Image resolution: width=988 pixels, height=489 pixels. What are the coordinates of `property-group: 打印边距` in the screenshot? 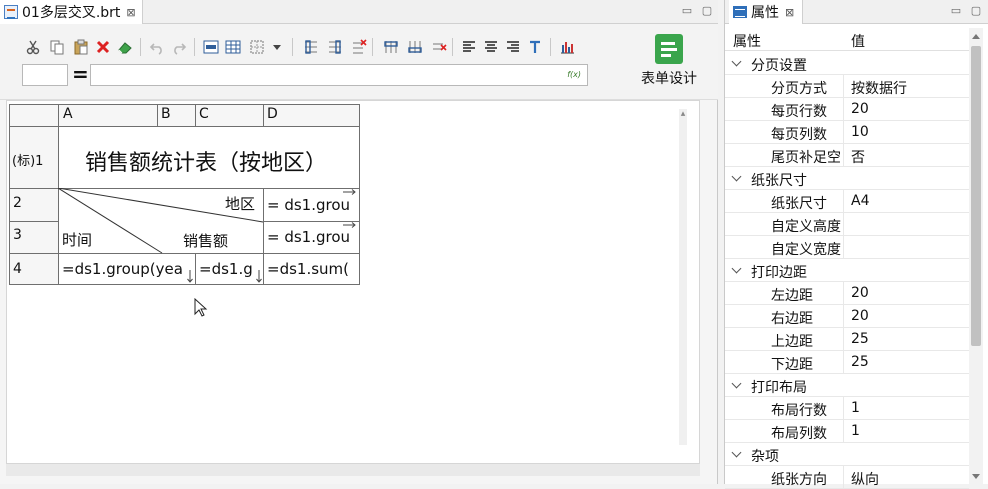 It's located at (847, 270).